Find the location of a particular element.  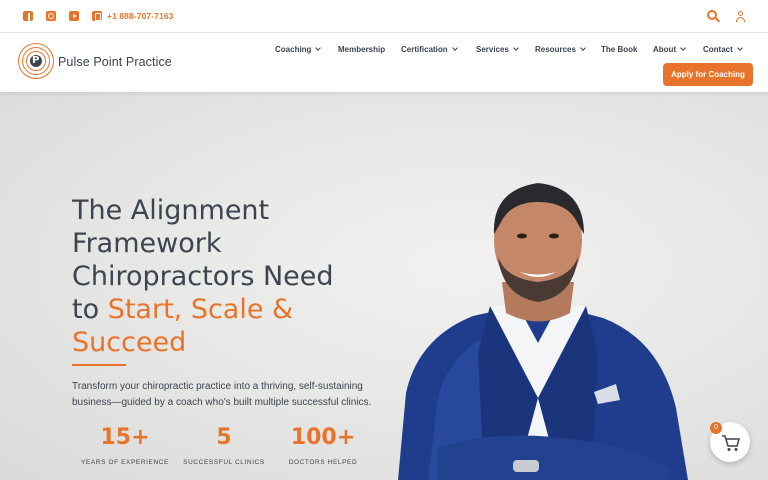

nav-item-resources: Resources is located at coordinates (560, 49).